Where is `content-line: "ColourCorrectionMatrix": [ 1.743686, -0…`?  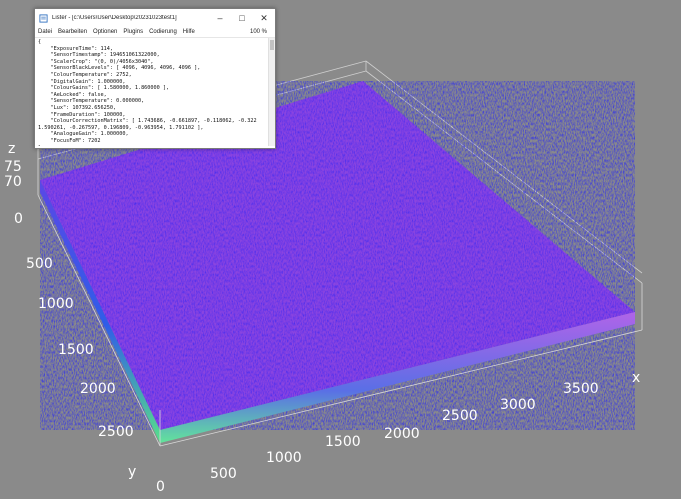 content-line: "ColourCorrectionMatrix": [ 1.743686, -0… is located at coordinates (147, 121).